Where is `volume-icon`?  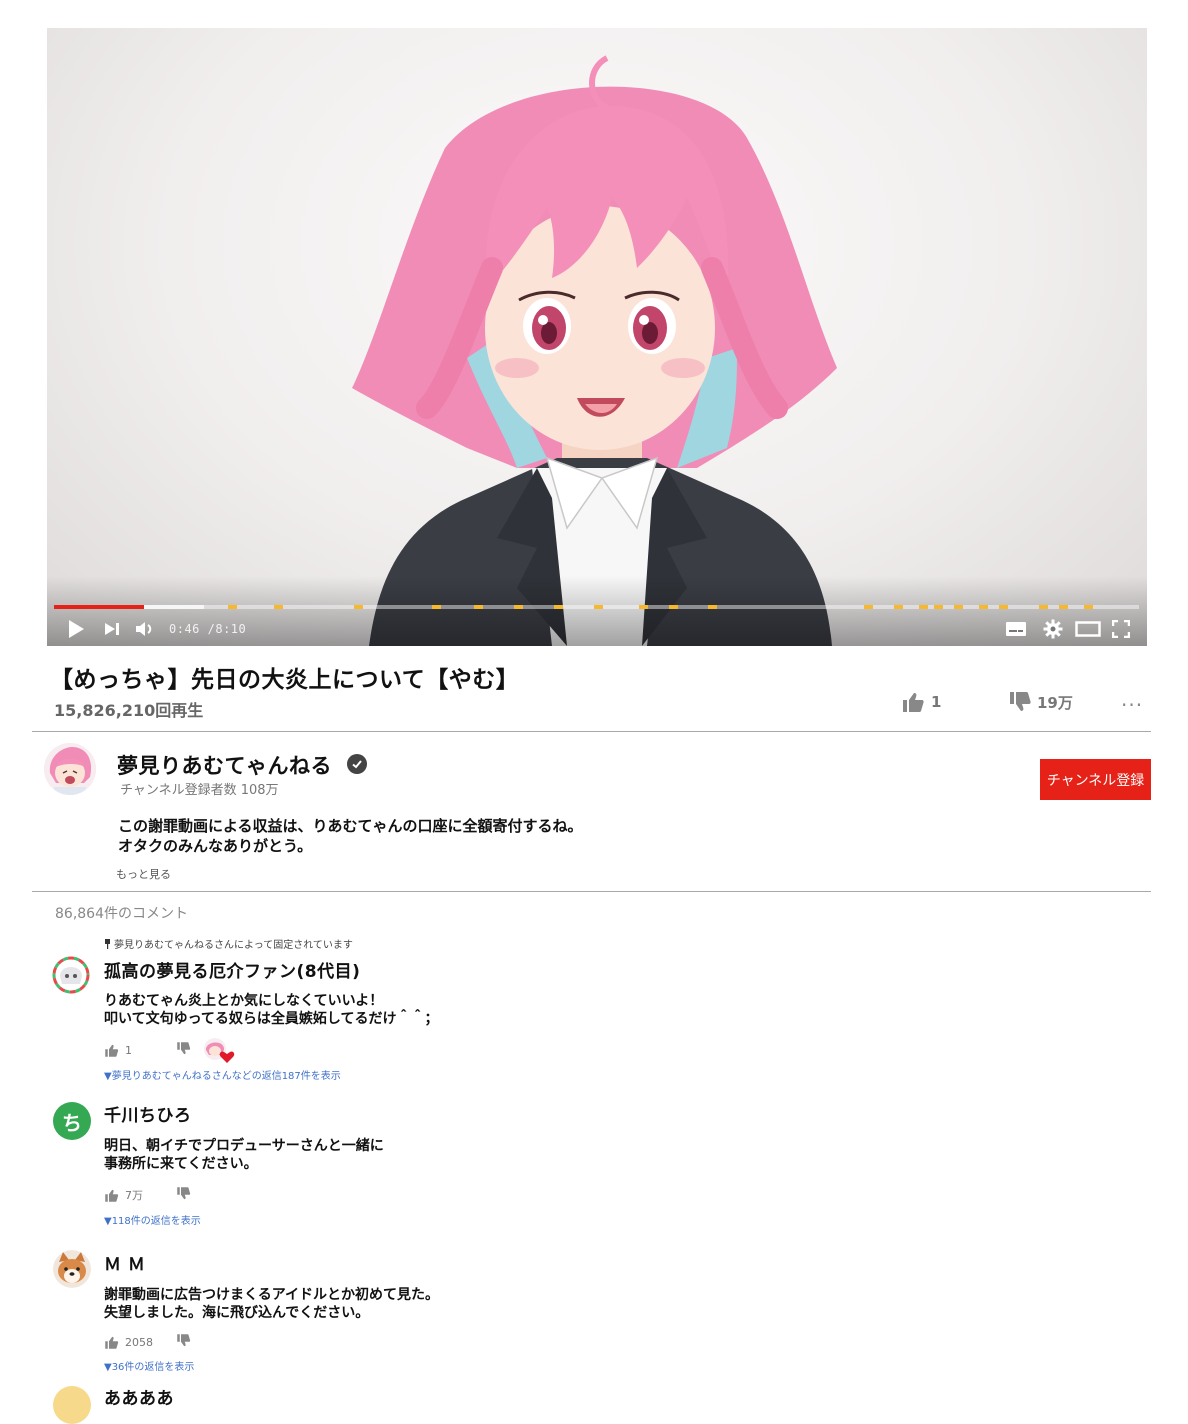 volume-icon is located at coordinates (144, 629).